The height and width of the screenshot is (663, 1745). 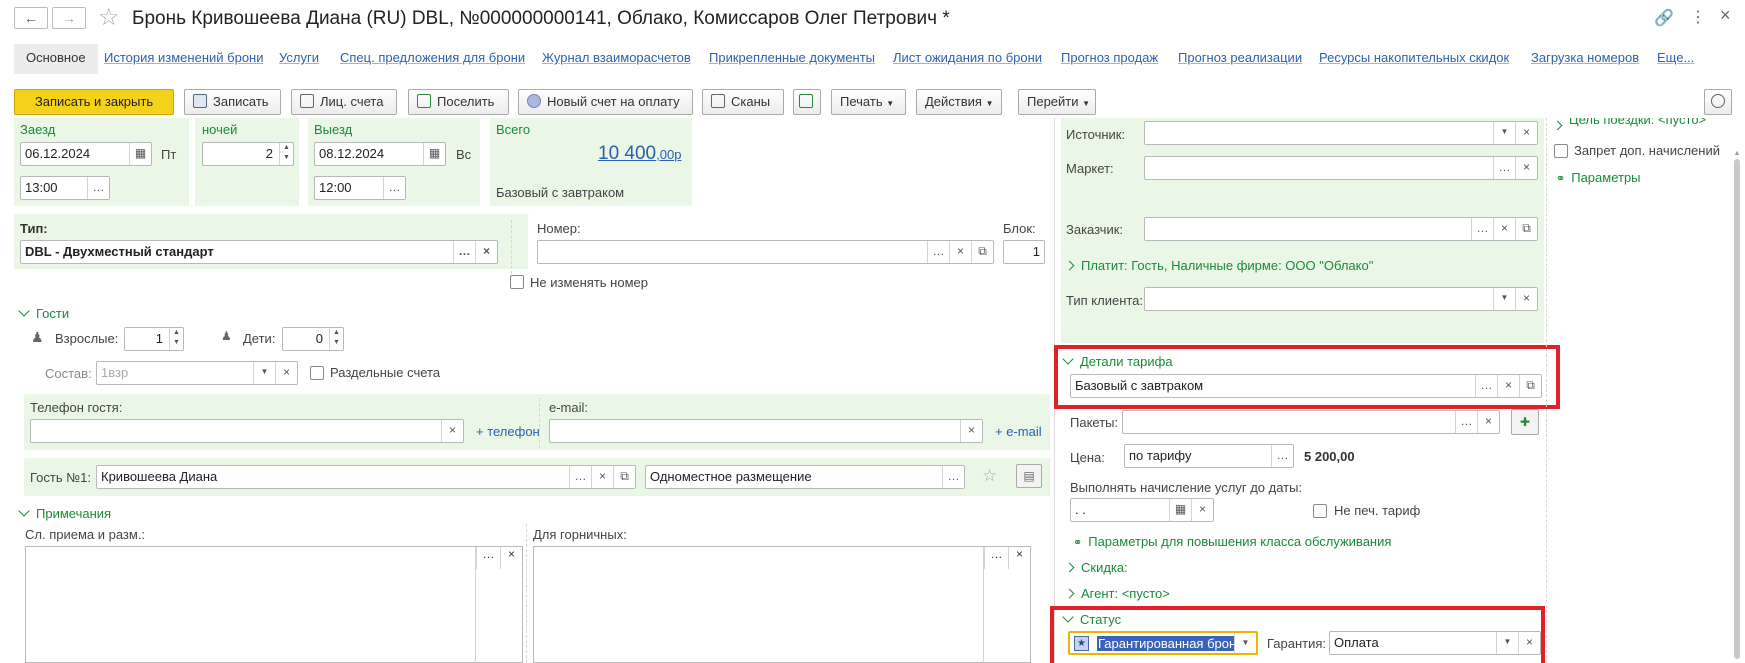 What do you see at coordinates (807, 102) in the screenshot?
I see `add-document-button` at bounding box center [807, 102].